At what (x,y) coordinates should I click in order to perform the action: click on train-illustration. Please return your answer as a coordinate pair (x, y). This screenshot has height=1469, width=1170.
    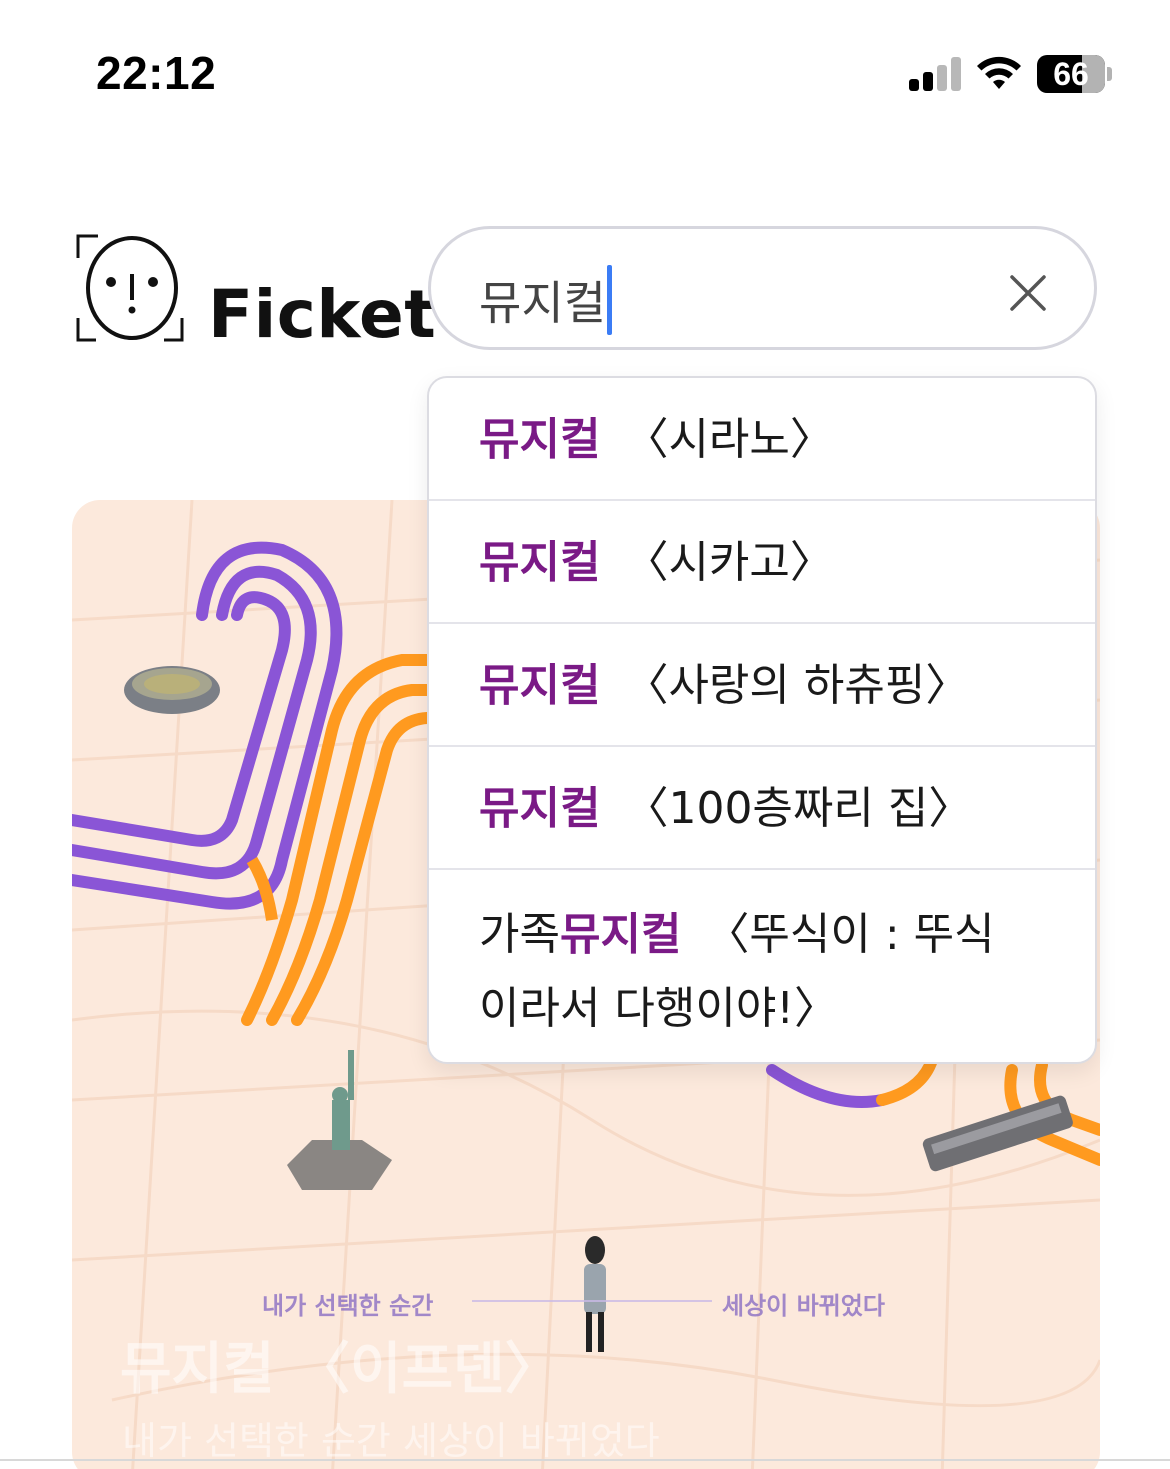
    Looking at the image, I should click on (997, 1133).